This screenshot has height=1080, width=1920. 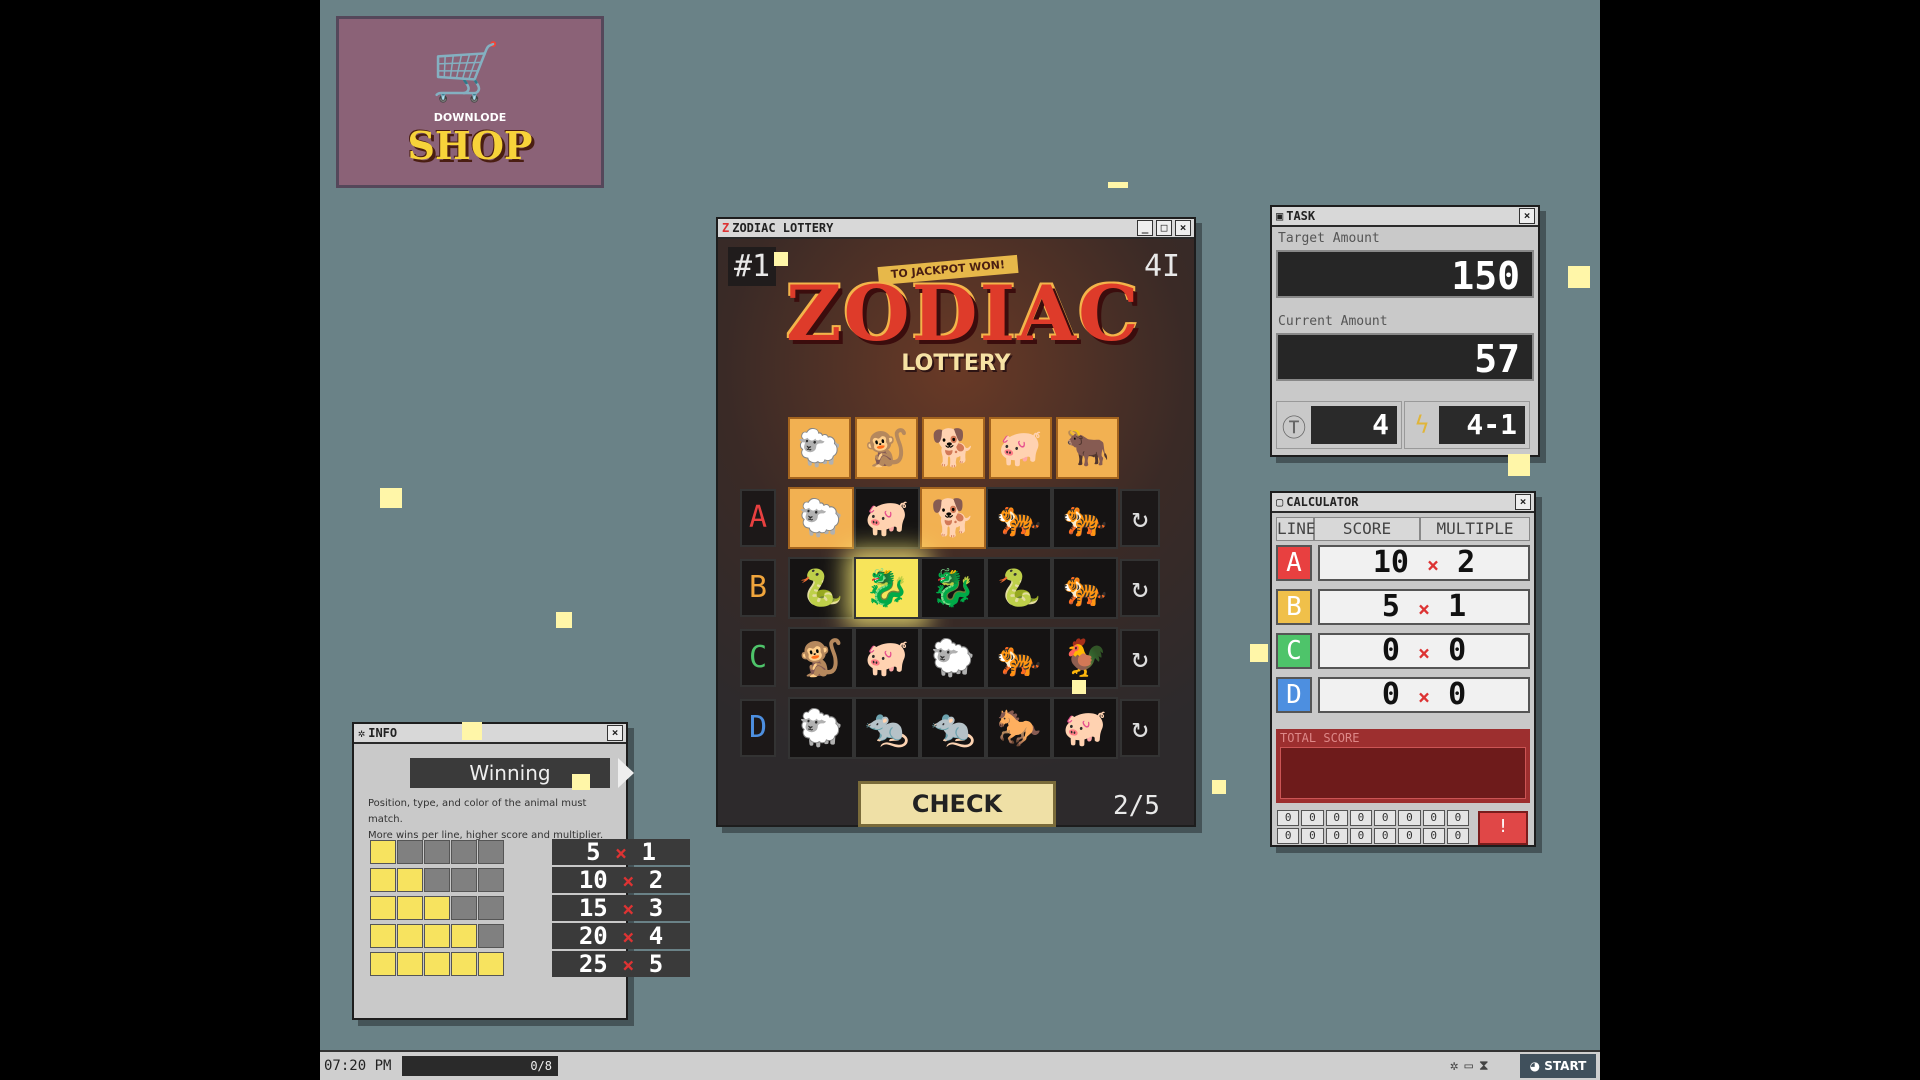 What do you see at coordinates (1523, 502) in the screenshot?
I see `calculator-close-button: ×` at bounding box center [1523, 502].